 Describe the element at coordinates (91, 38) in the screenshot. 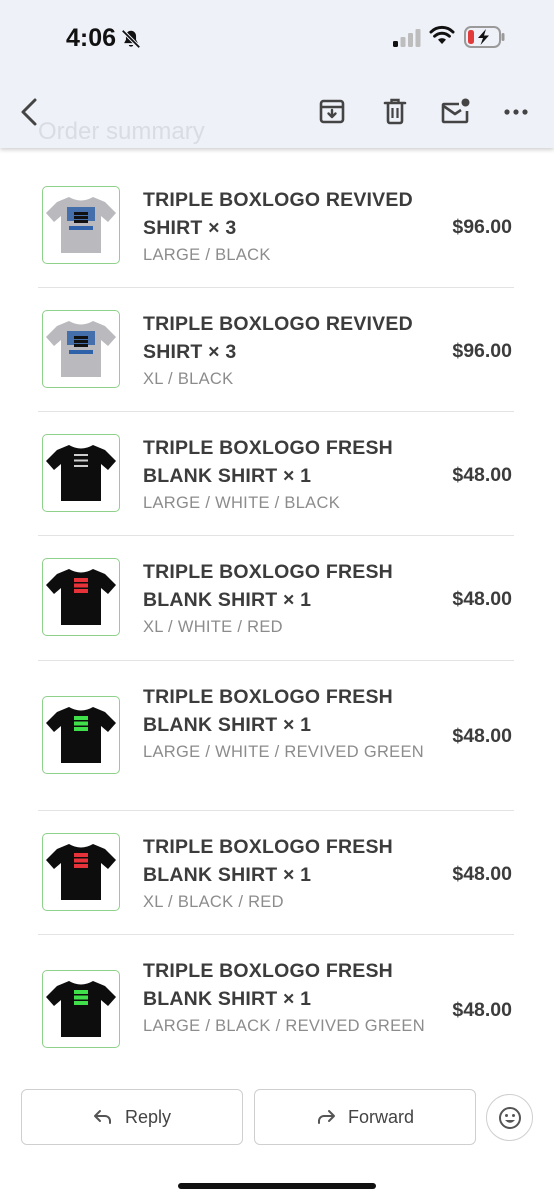

I see `status-time: 4:06` at that location.